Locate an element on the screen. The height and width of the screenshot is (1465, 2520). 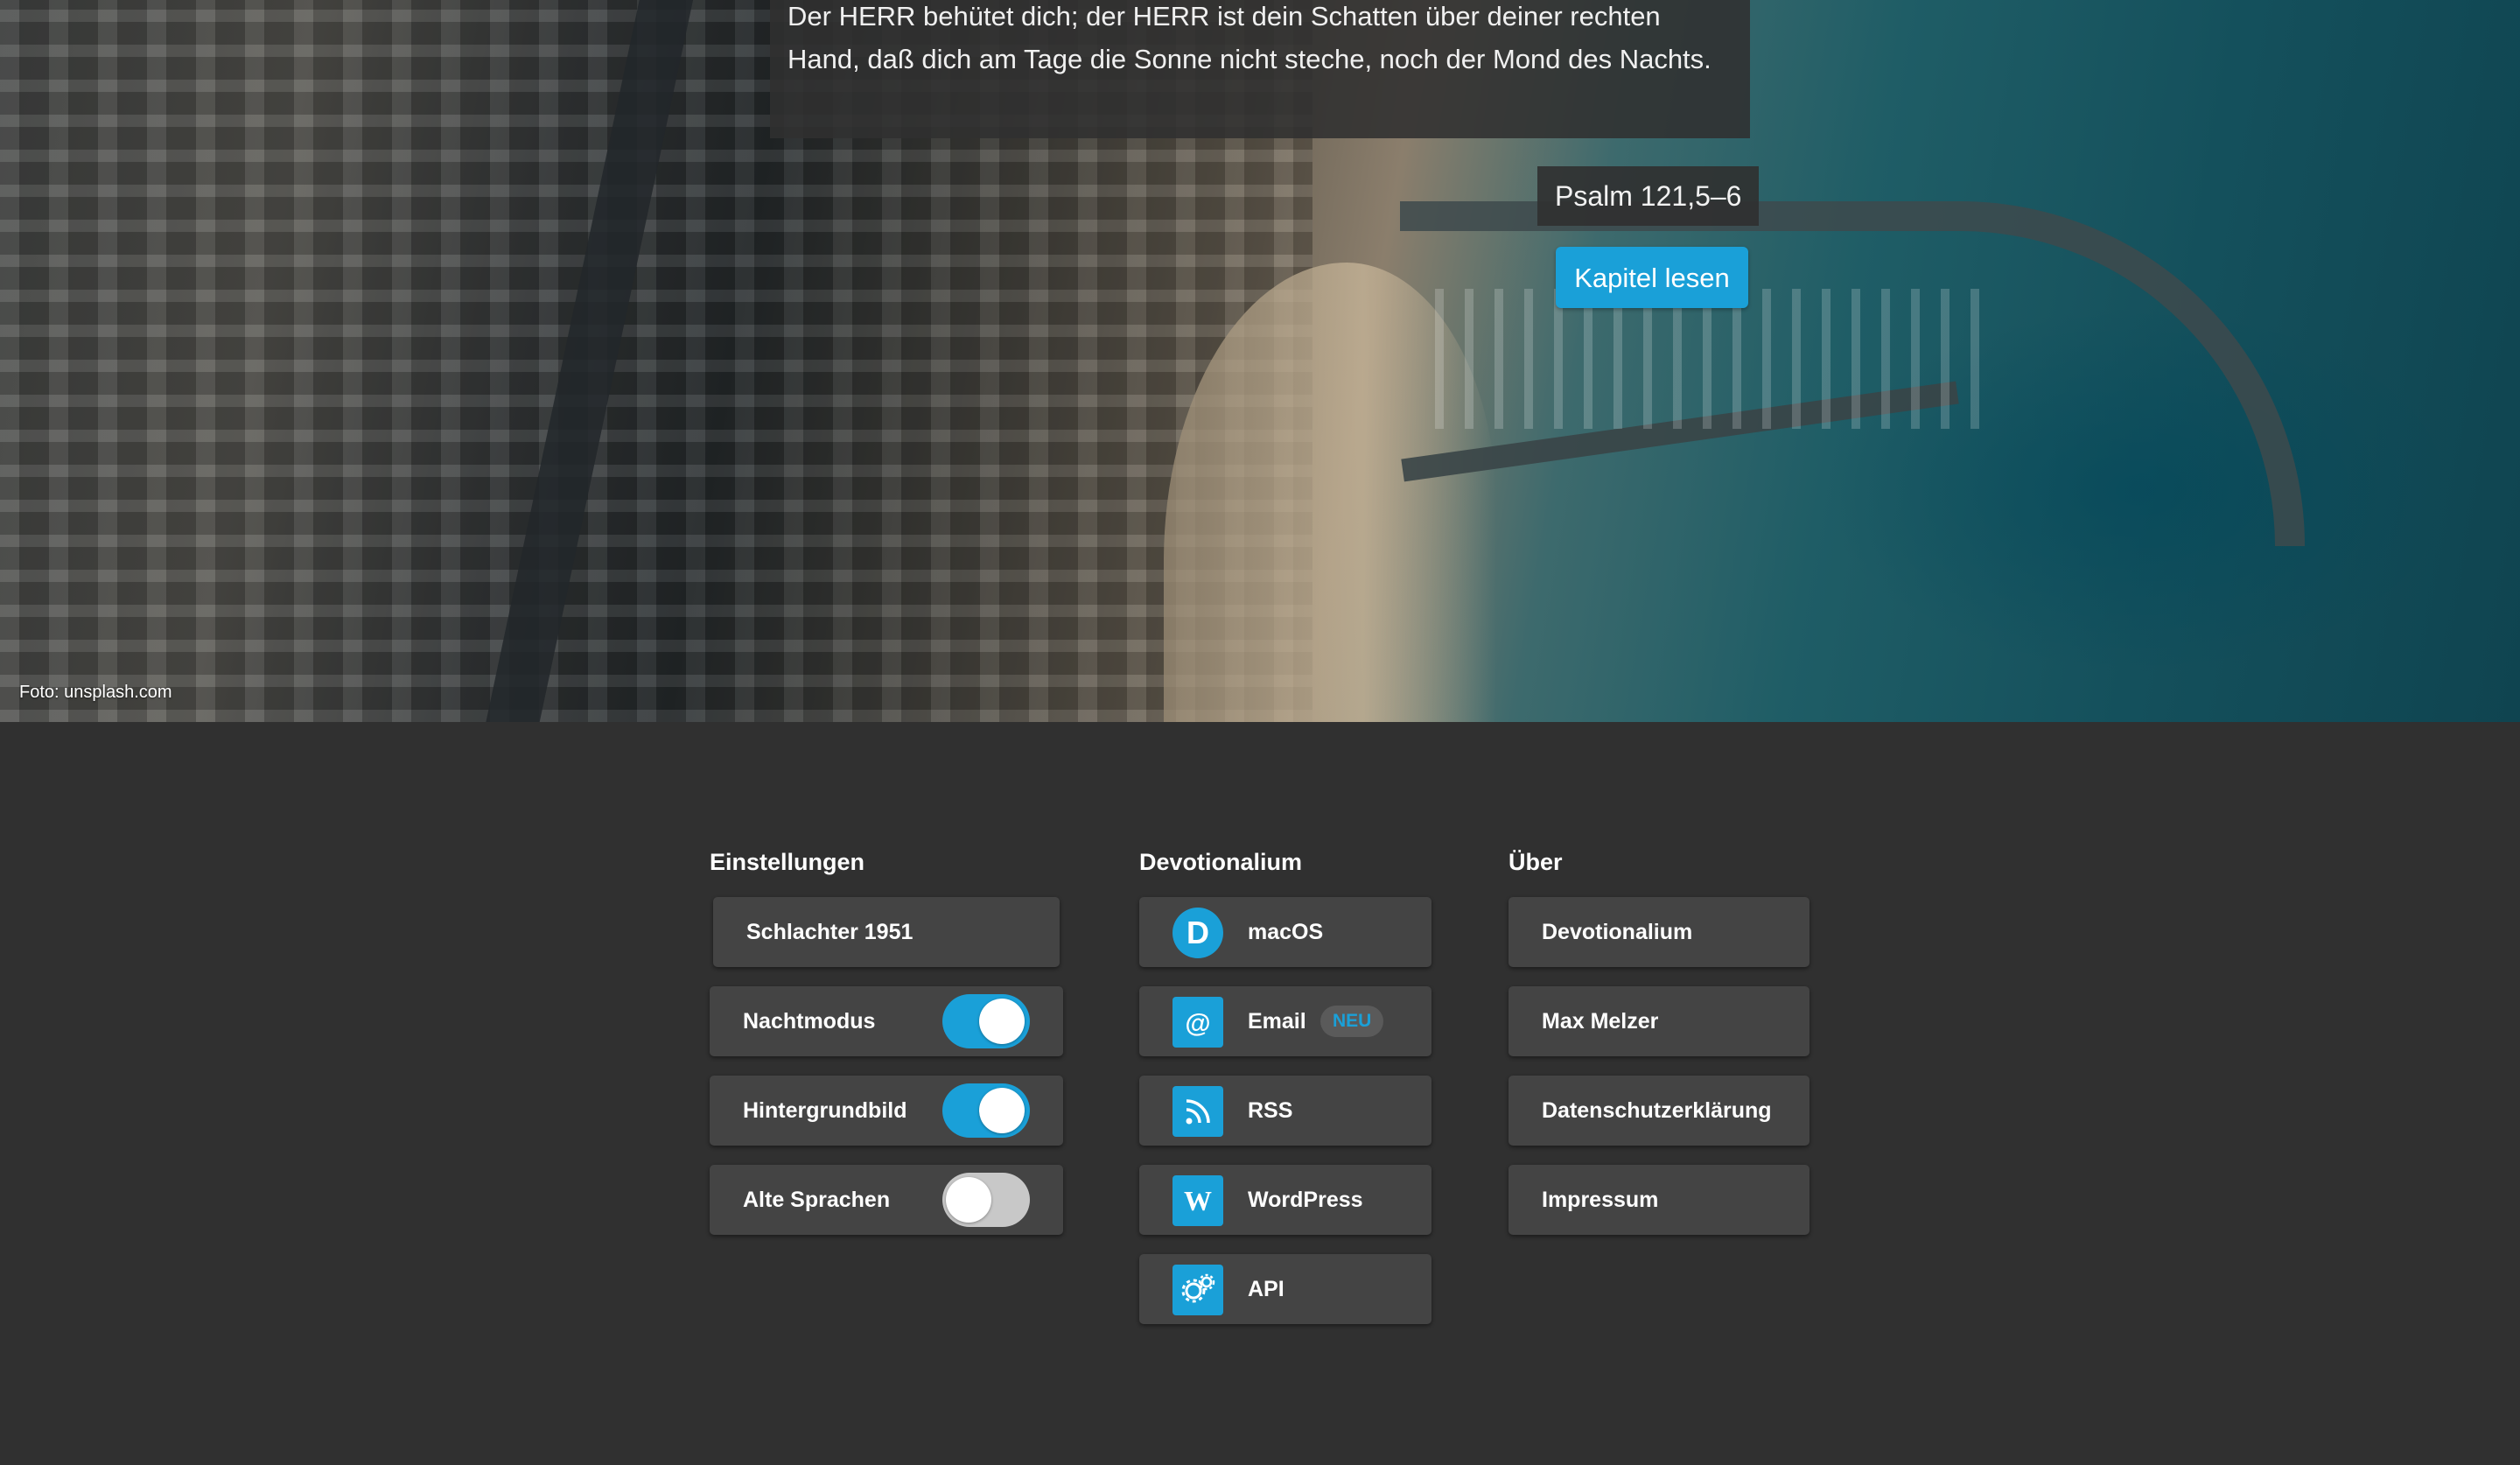
link-label: RSS is located at coordinates (1270, 1110).